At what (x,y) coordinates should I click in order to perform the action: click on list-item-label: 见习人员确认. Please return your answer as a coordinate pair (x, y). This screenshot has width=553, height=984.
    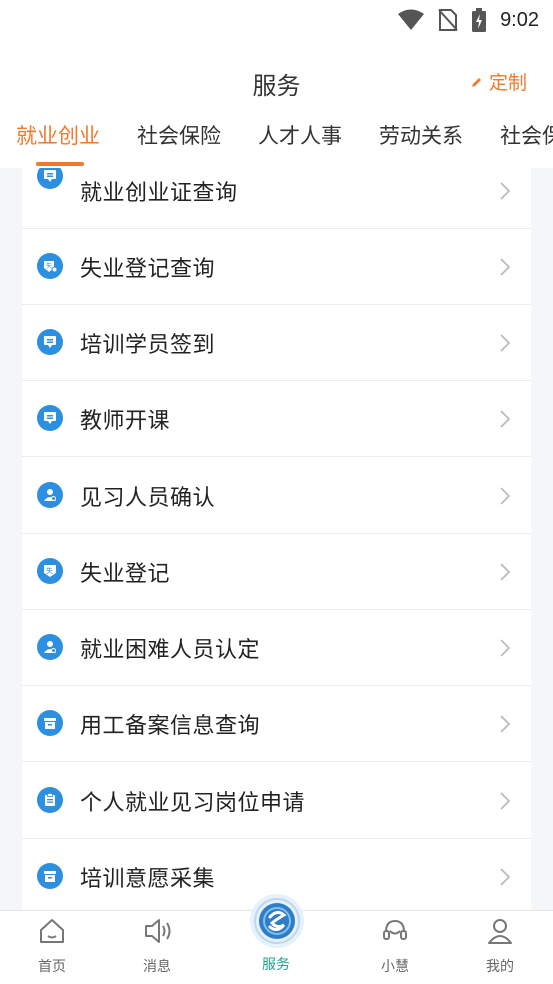
    Looking at the image, I should click on (148, 498).